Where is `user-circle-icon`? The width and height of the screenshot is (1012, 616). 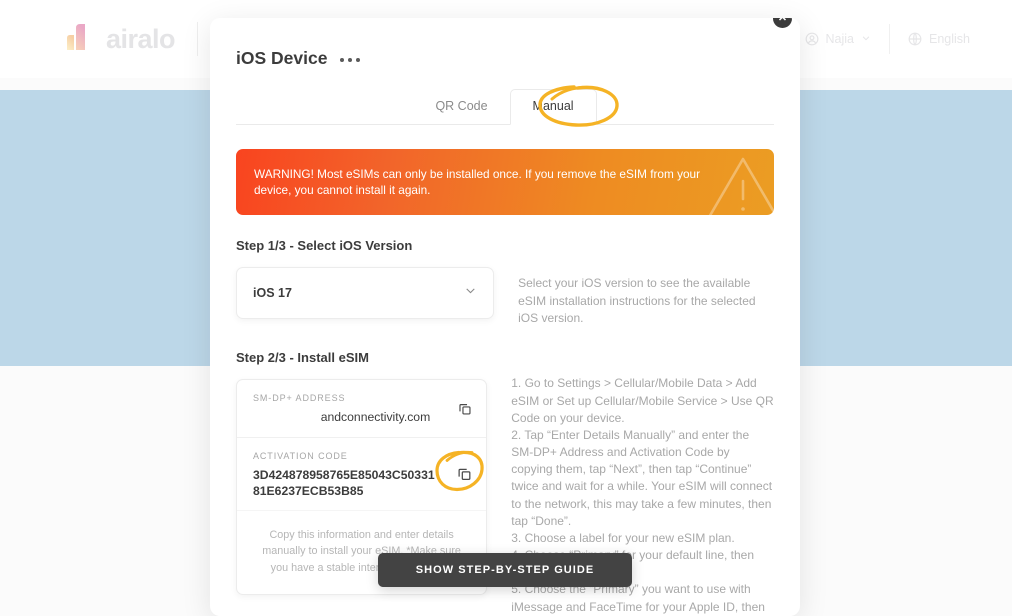
user-circle-icon is located at coordinates (812, 39).